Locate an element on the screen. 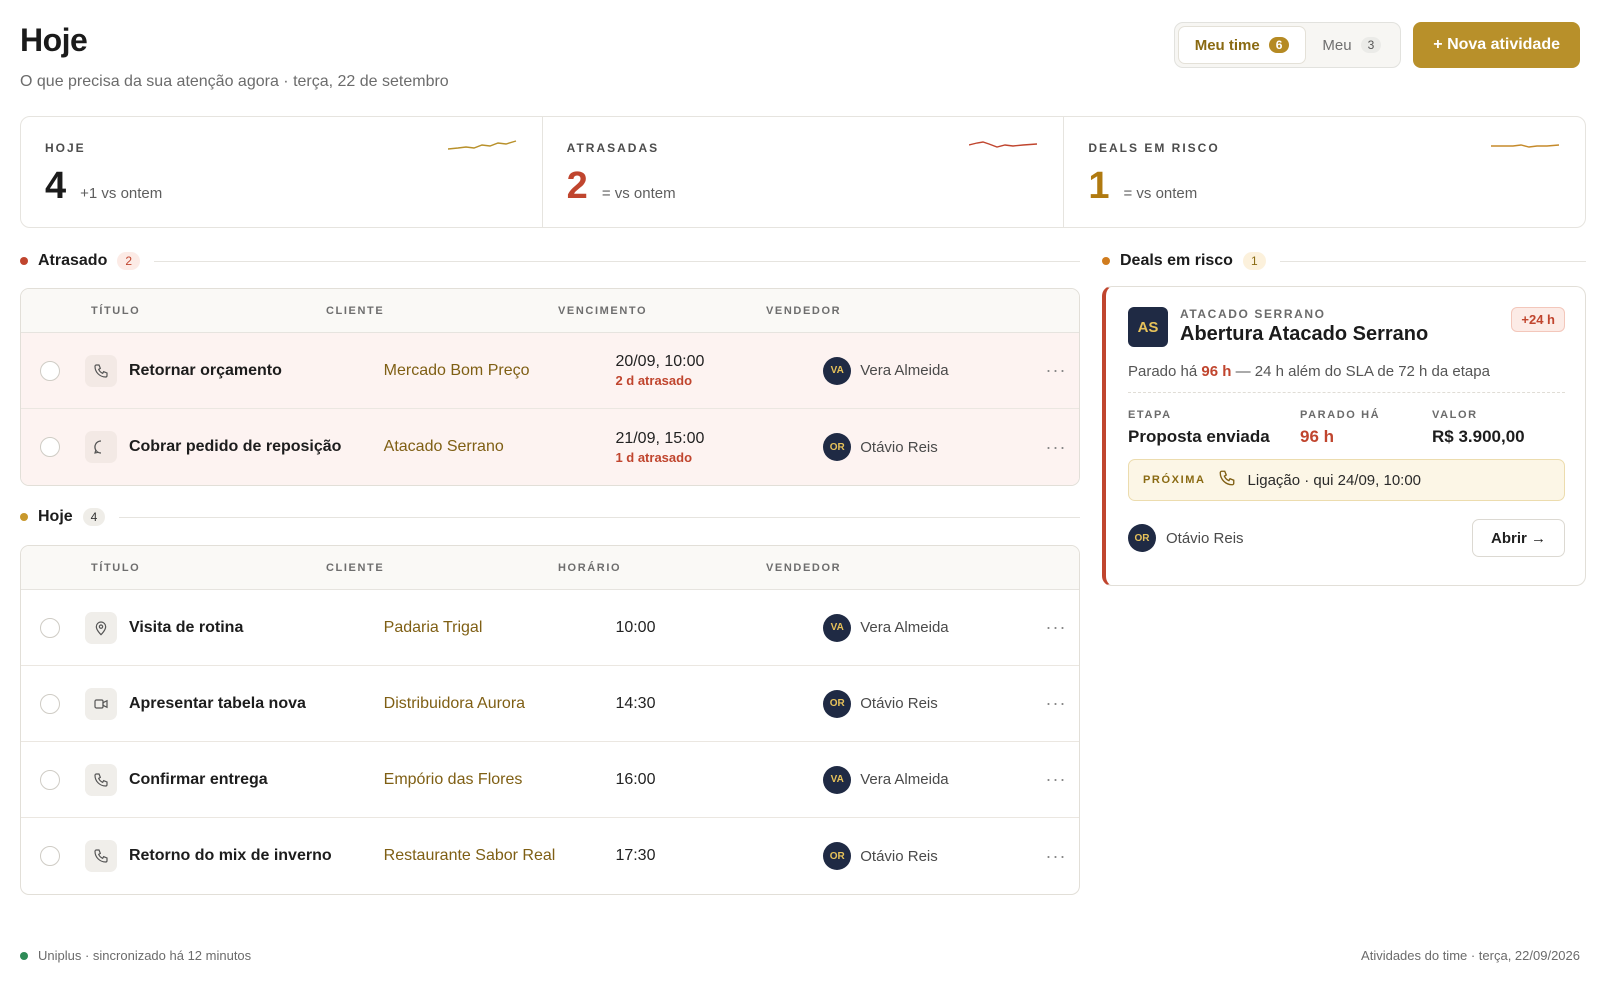 This screenshot has height=1000, width=1600. activity-title: Confirmar entrega is located at coordinates (198, 779).